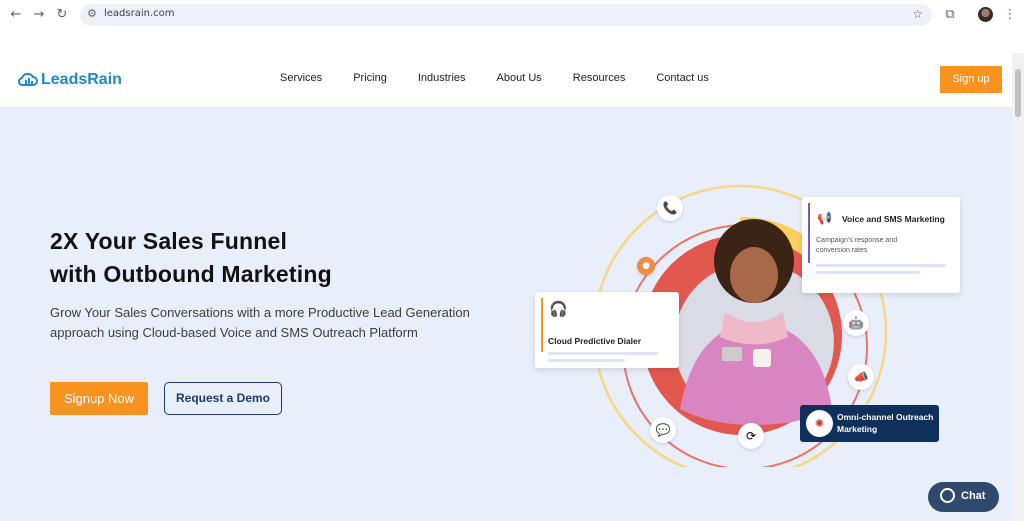 This screenshot has width=1024, height=521. What do you see at coordinates (973, 496) in the screenshot?
I see `chat-label: Chat` at bounding box center [973, 496].